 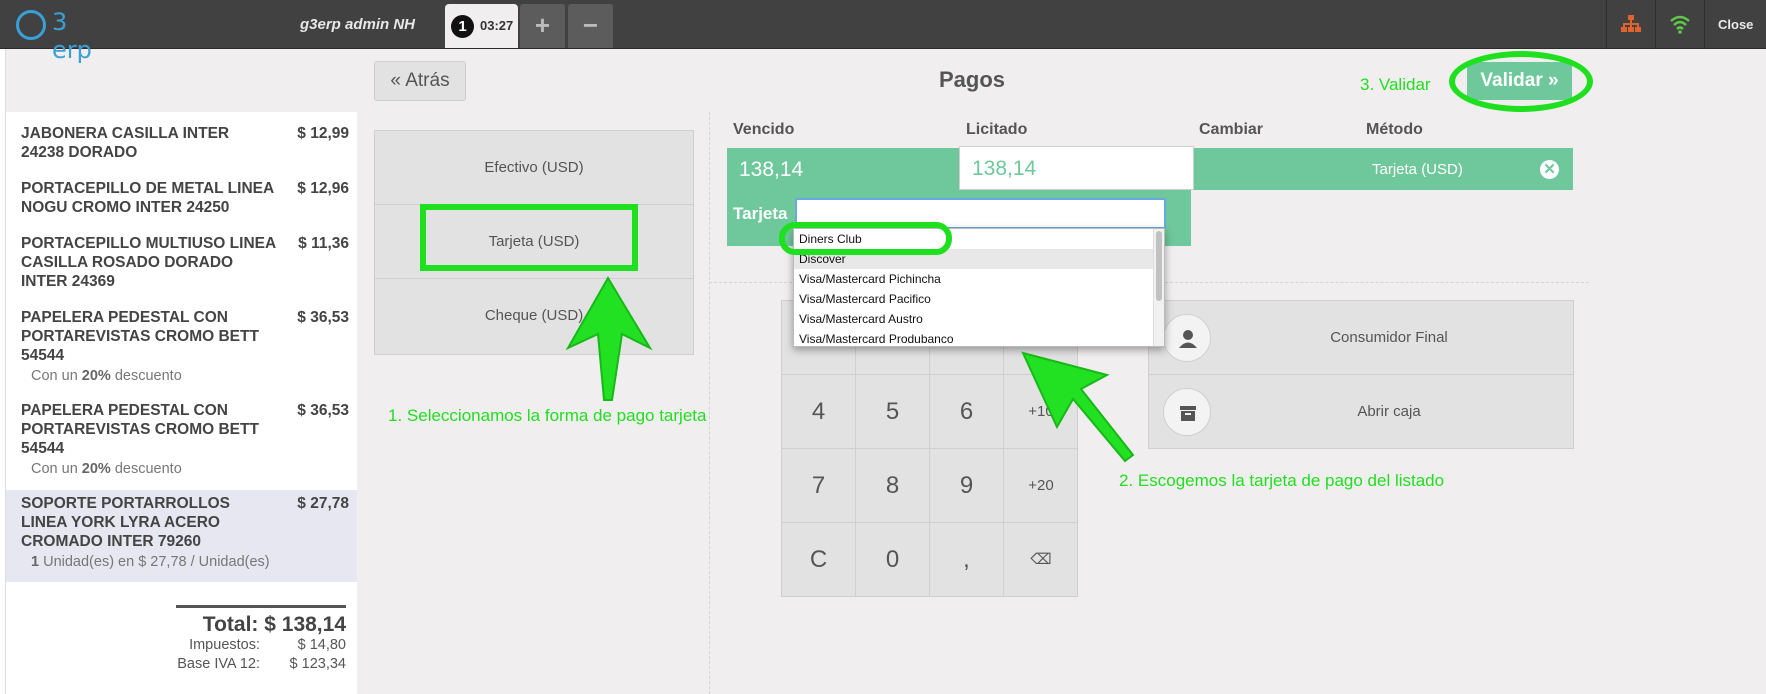 I want to click on highlight-ring-validate, so click(x=1521, y=81).